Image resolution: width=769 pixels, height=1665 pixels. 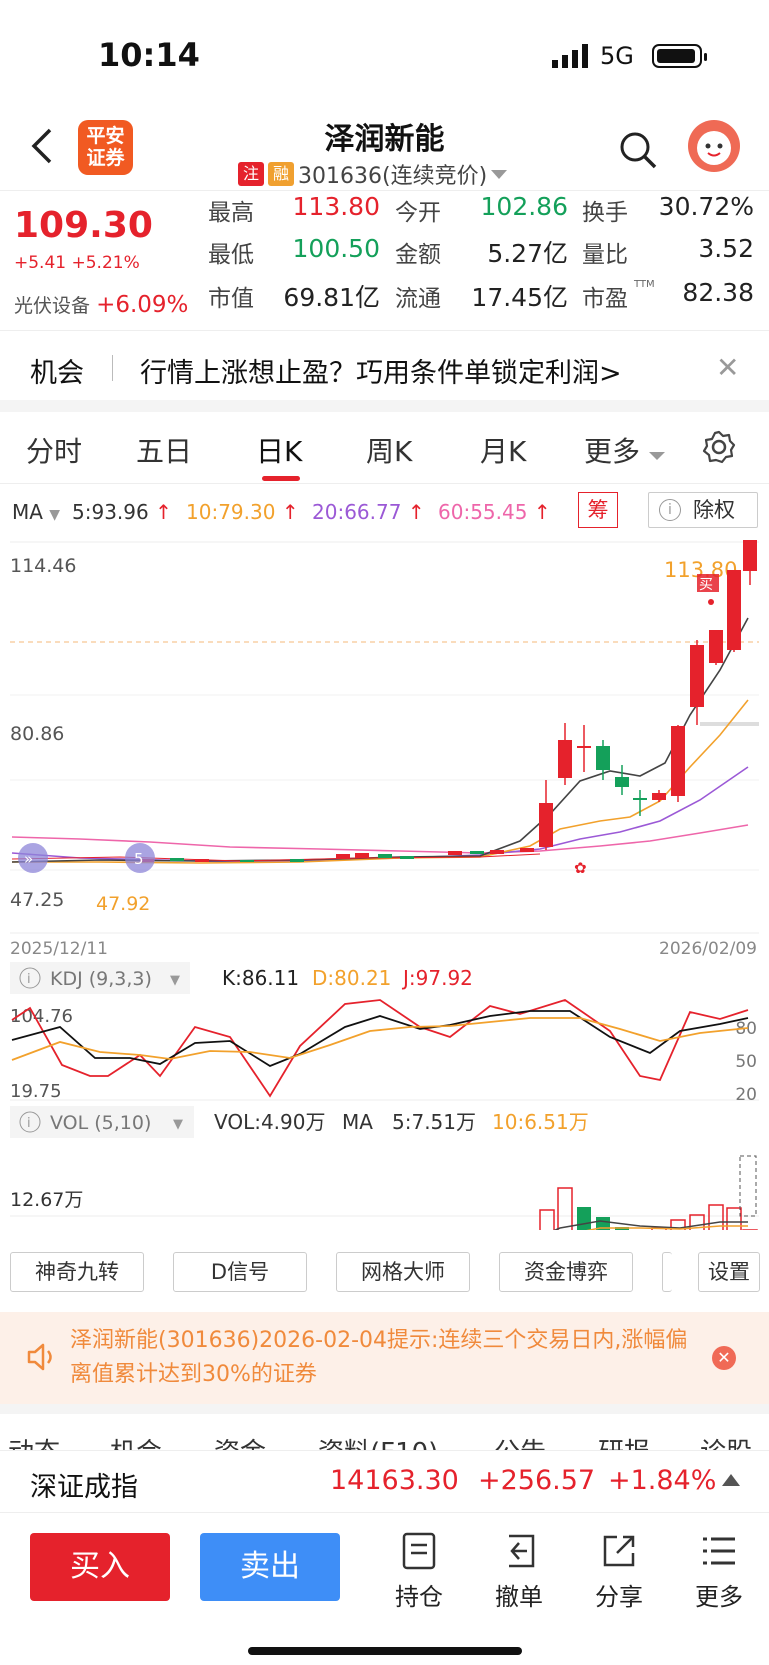 What do you see at coordinates (619, 1571) in the screenshot?
I see `share-button: 分享` at bounding box center [619, 1571].